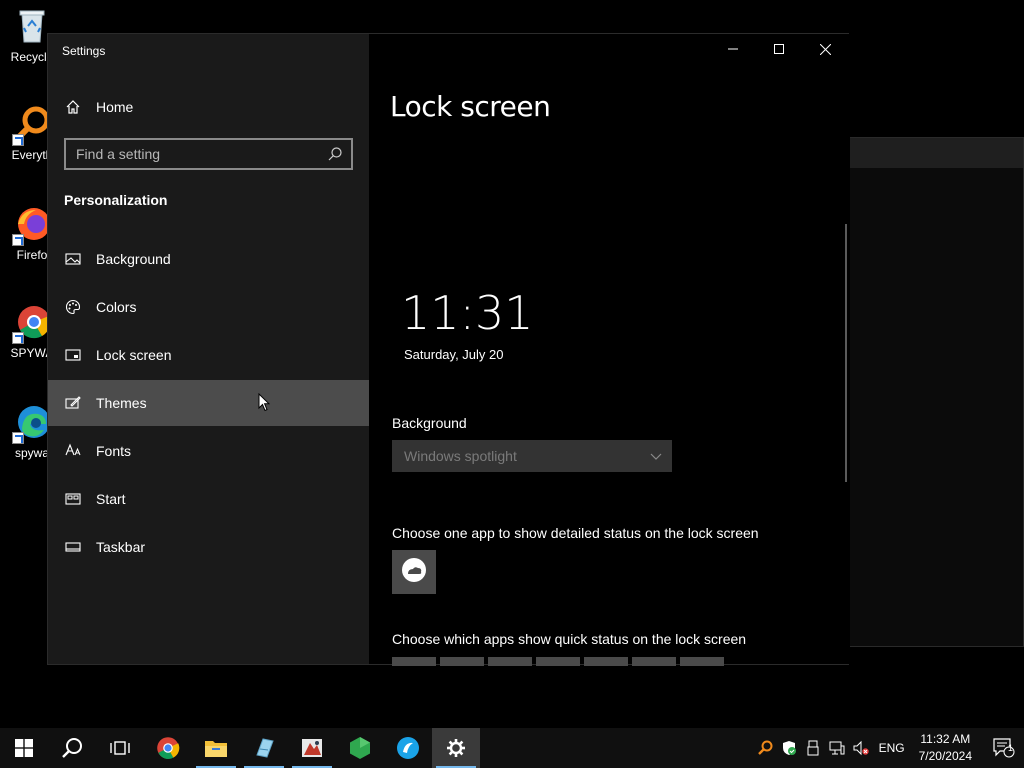 The width and height of the screenshot is (1024, 768). Describe the element at coordinates (512, 748) in the screenshot. I see `taskbar: ENG 11:32 AM 7/20/2024 1` at that location.